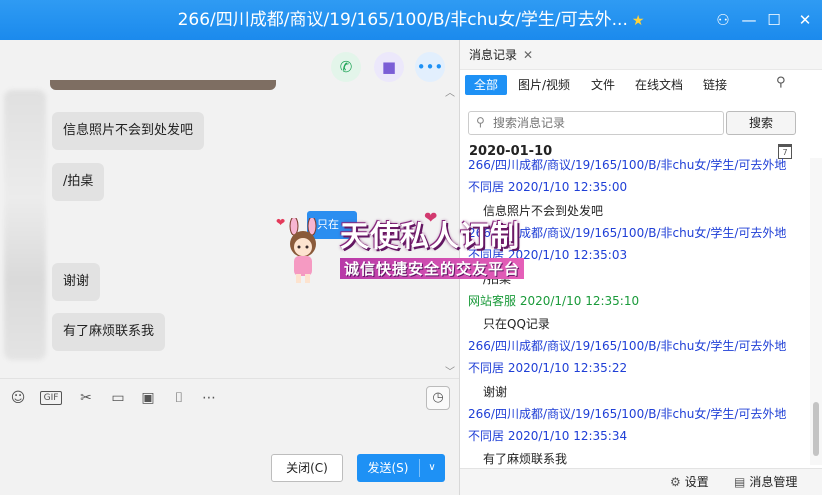 The height and width of the screenshot is (495, 822). I want to click on filter-tab-all: 全部, so click(486, 85).